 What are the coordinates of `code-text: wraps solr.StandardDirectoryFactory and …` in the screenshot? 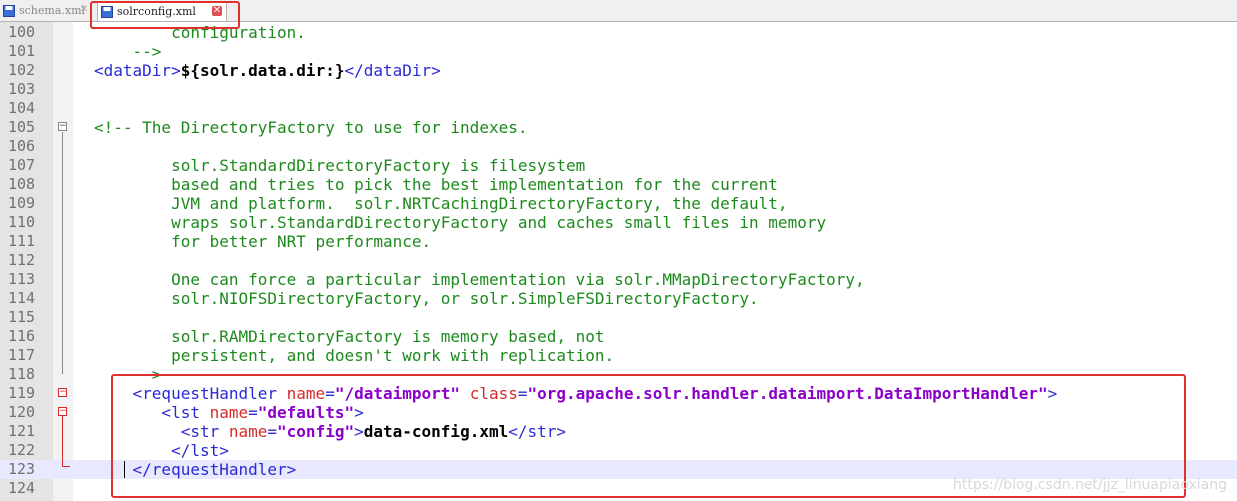 It's located at (460, 222).